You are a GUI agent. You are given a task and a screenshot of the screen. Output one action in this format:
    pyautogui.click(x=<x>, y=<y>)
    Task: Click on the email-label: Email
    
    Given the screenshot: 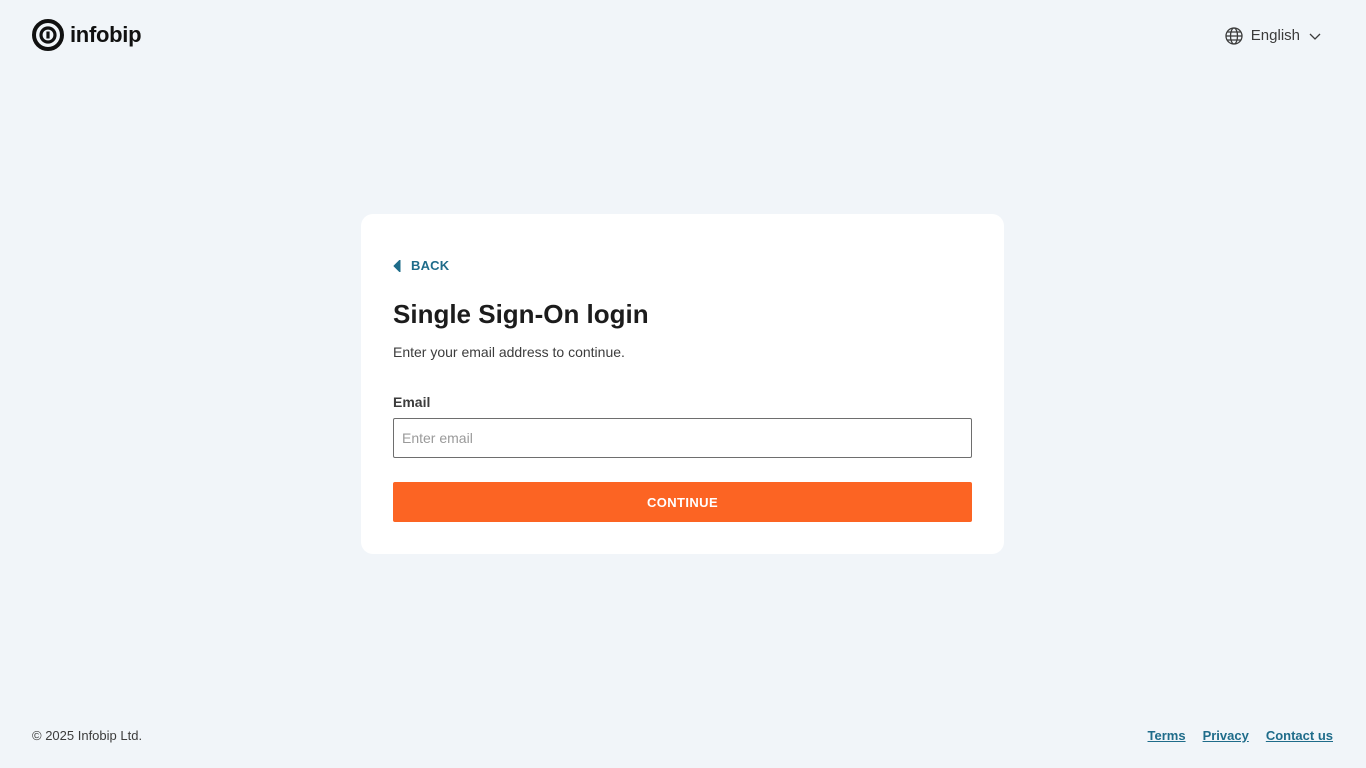 What is the action you would take?
    pyautogui.click(x=412, y=402)
    